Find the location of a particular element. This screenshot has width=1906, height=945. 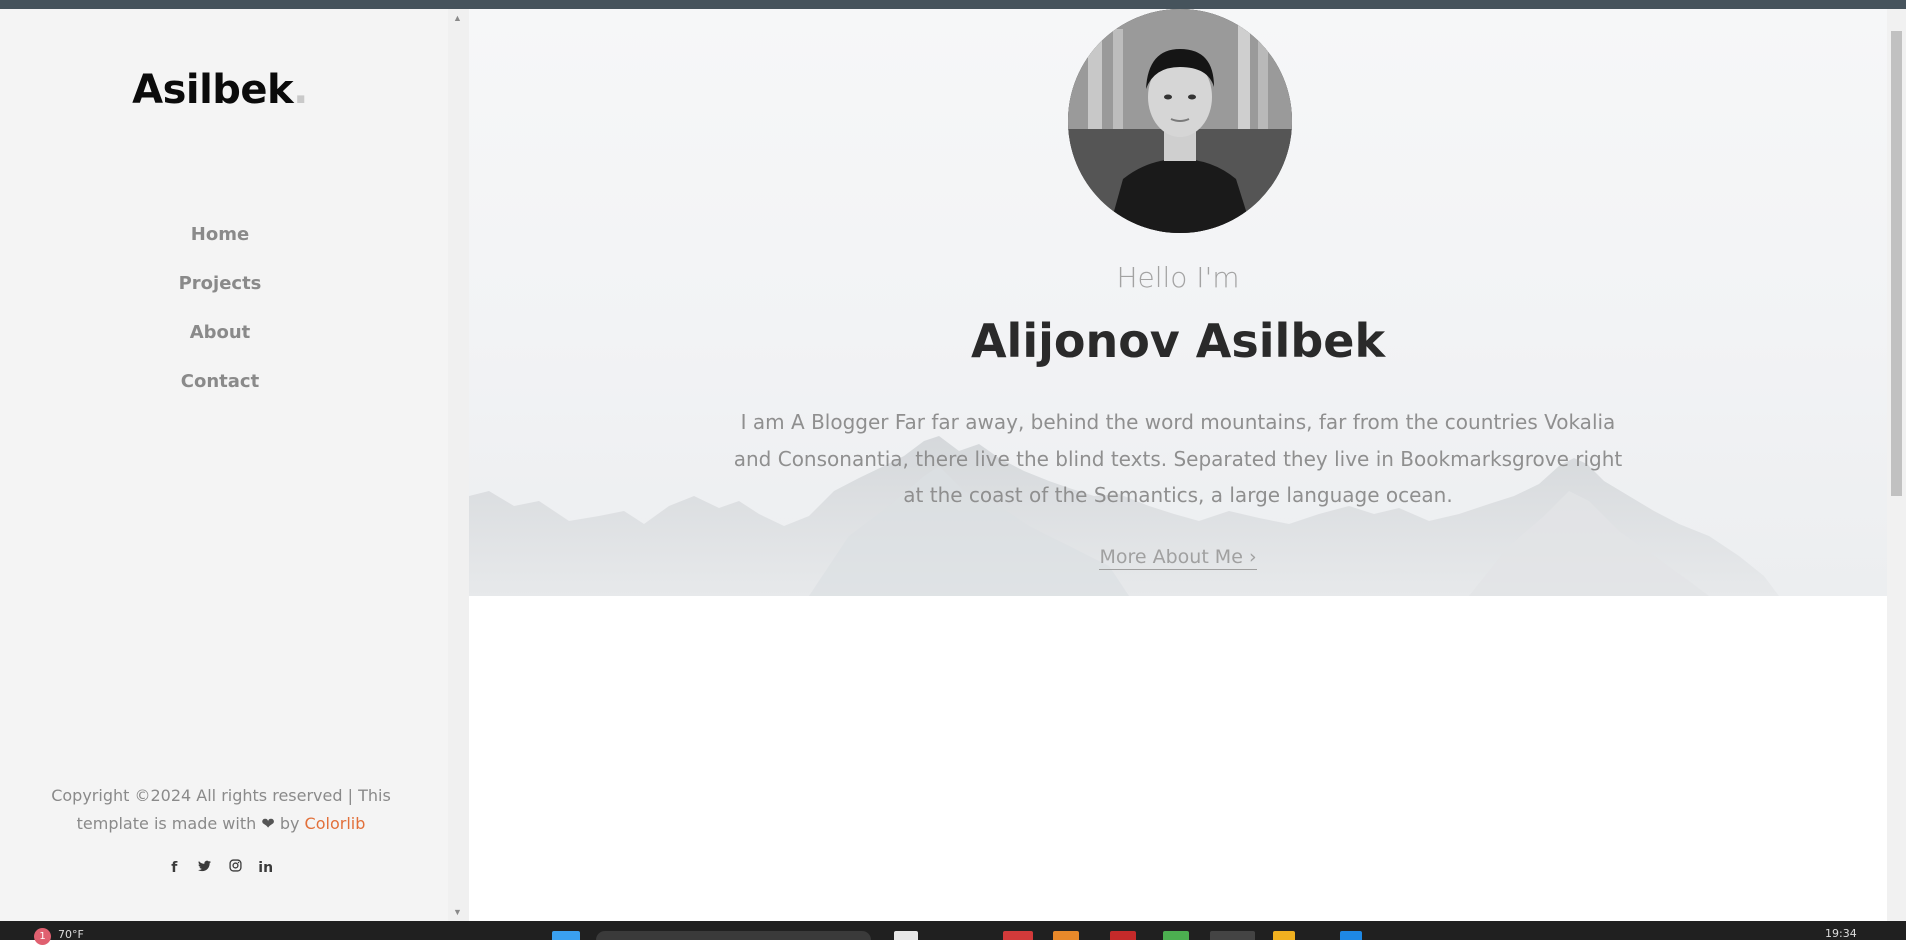

twitter-icon is located at coordinates (205, 868).